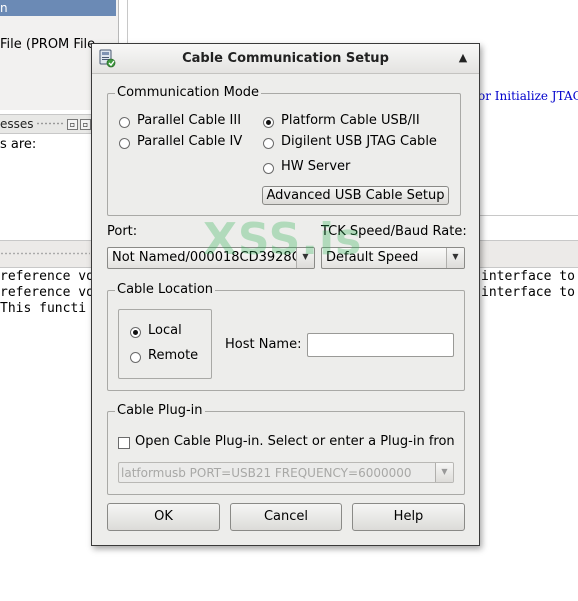  Describe the element at coordinates (85, 124) in the screenshot. I see `panel-close-icon: ▫` at that location.